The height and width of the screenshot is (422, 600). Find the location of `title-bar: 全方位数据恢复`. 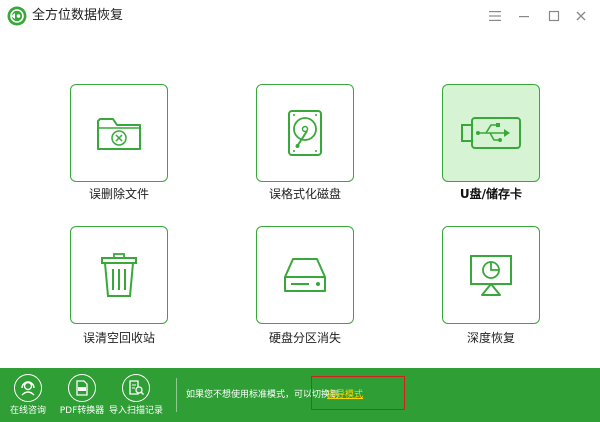

title-bar: 全方位数据恢复 is located at coordinates (300, 16).